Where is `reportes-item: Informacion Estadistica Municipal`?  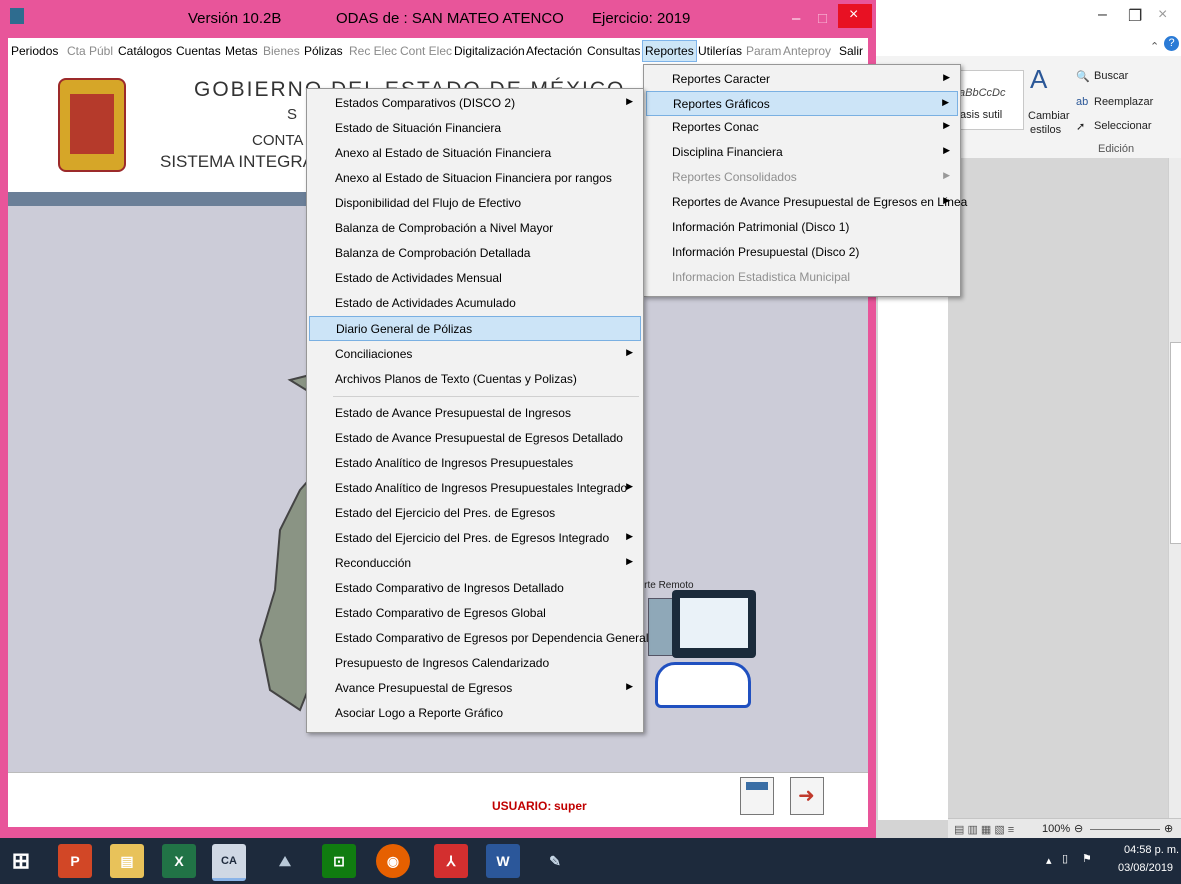
reportes-item: Informacion Estadistica Municipal is located at coordinates (802, 277).